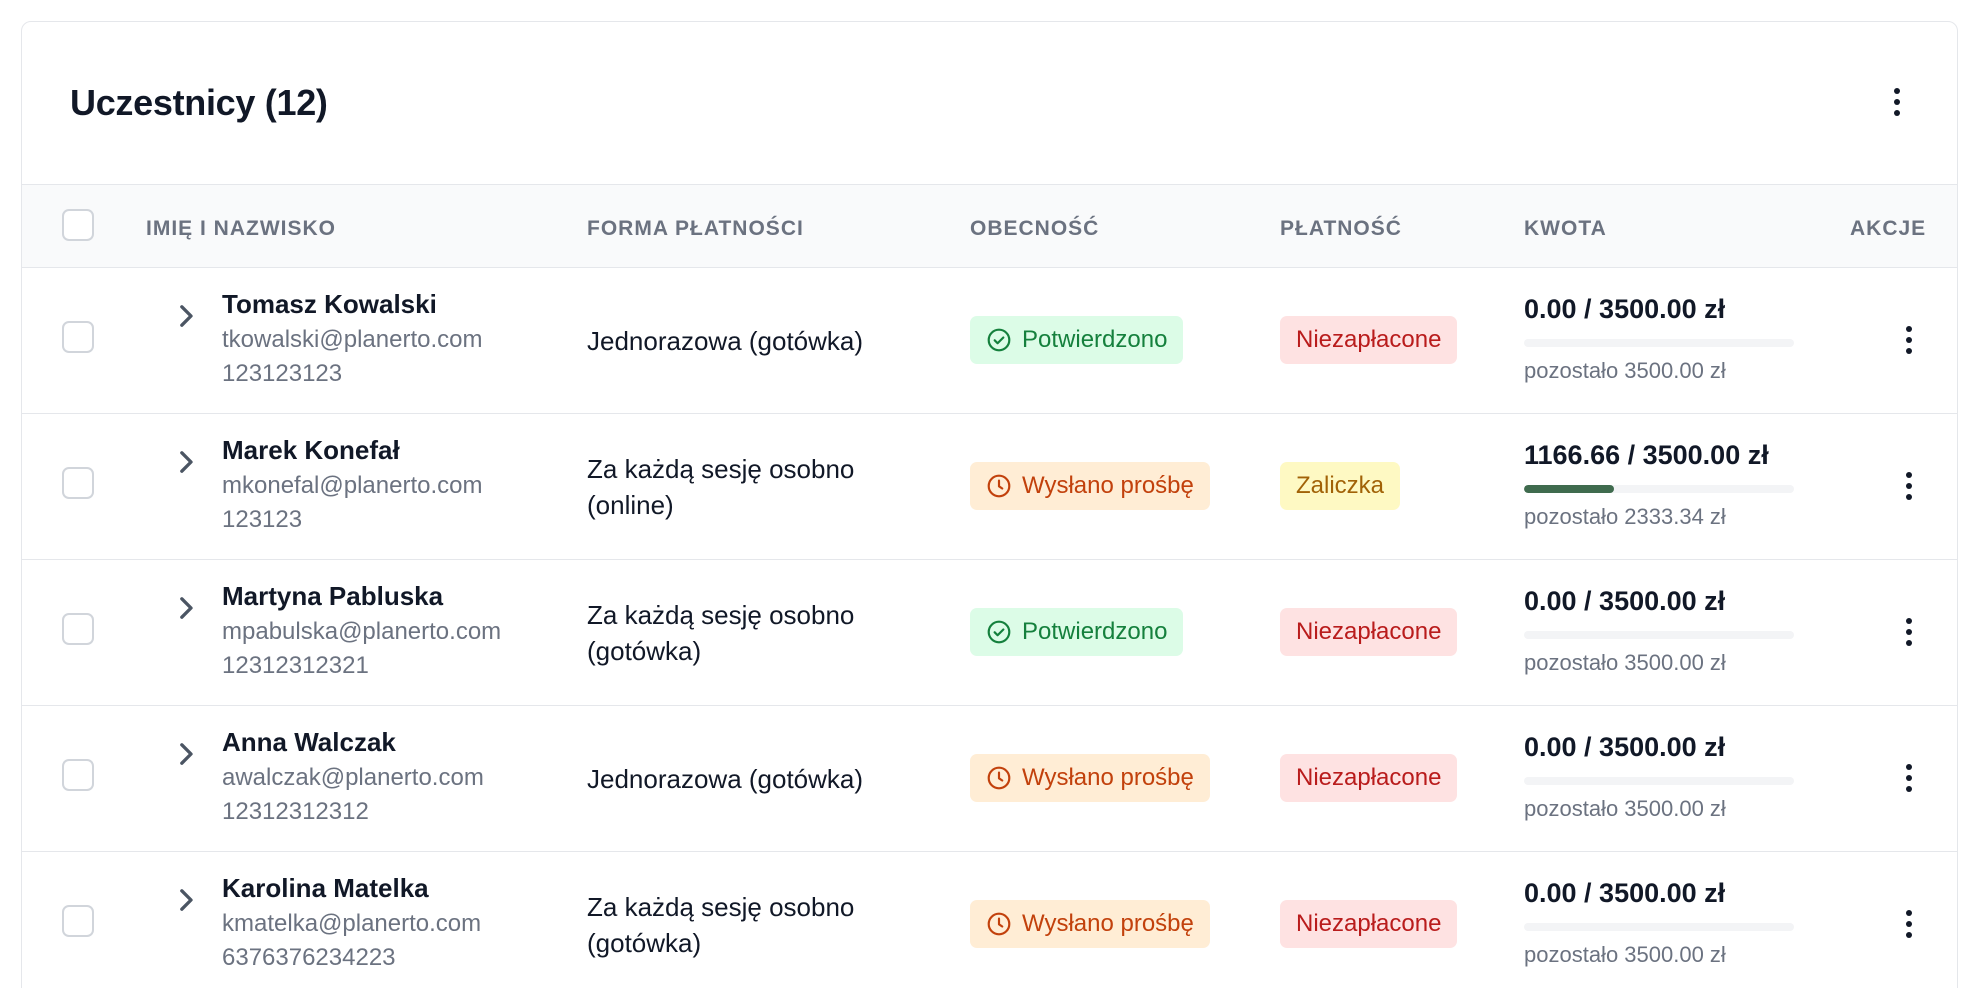 The image size is (1980, 988). What do you see at coordinates (1565, 229) in the screenshot?
I see `column-header-amount: KWOTA` at bounding box center [1565, 229].